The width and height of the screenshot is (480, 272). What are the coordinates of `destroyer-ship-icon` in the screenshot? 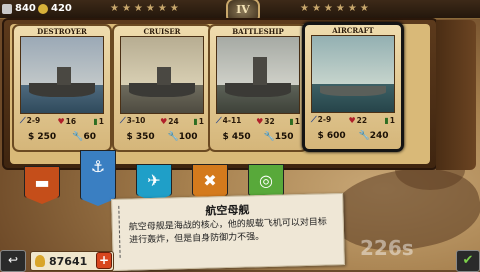 It's located at (62, 90).